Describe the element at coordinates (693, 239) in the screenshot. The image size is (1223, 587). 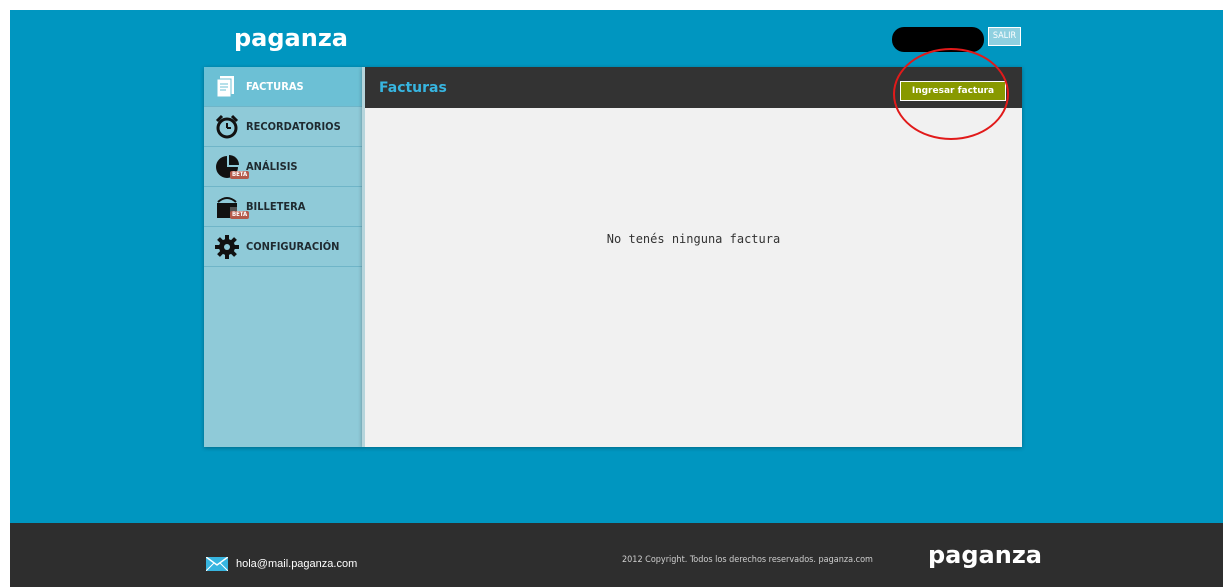
I see `empty-state-message: No tenés ninguna factura` at that location.